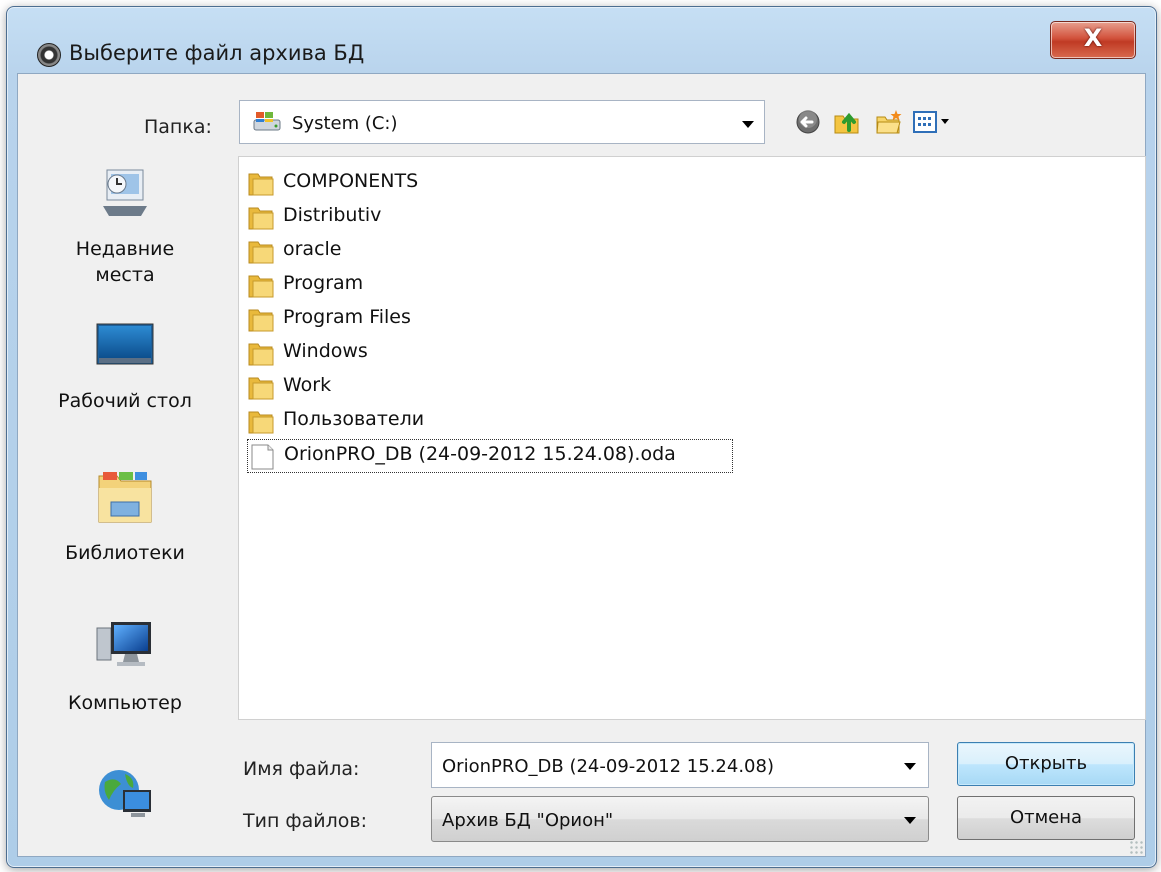 This screenshot has height=872, width=1161. I want to click on place-computer: Компьютер, so click(125, 666).